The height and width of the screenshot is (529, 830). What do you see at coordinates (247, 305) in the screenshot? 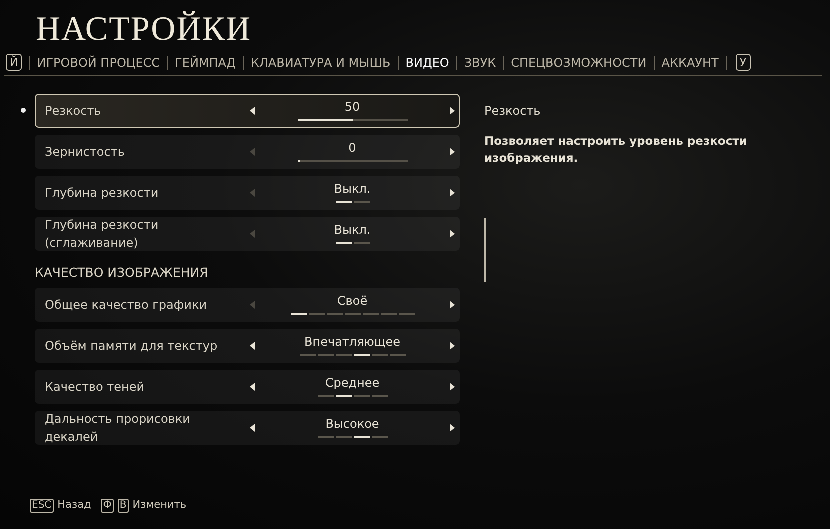
I see `setting-row: Общее качество графики Своё` at bounding box center [247, 305].